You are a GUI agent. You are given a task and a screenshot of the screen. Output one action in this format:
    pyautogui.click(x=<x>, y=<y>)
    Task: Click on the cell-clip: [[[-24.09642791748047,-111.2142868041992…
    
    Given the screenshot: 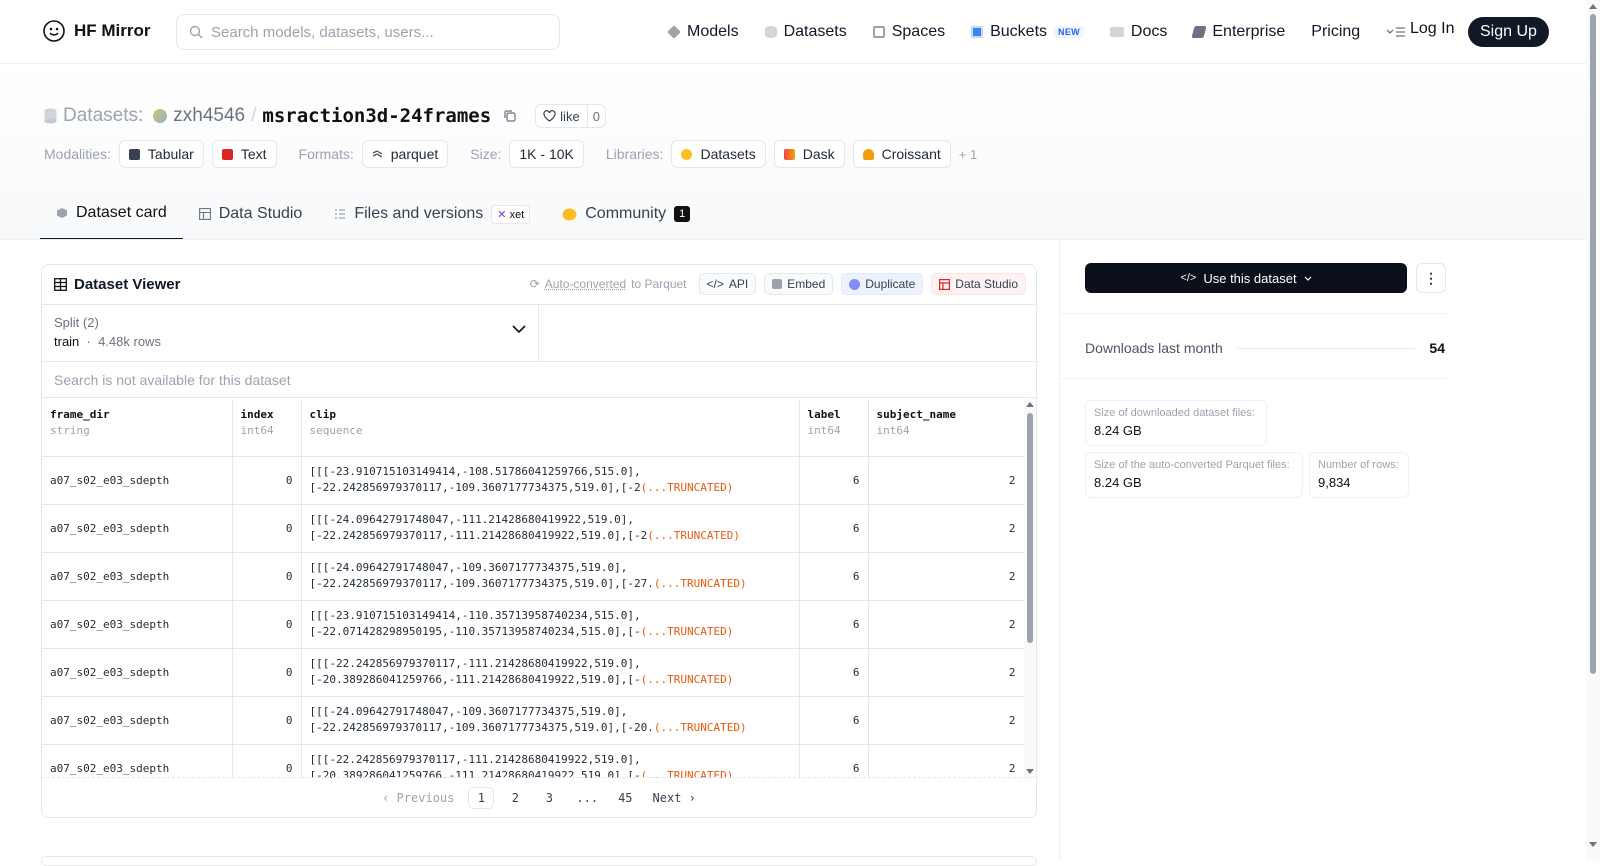 What is the action you would take?
    pyautogui.click(x=550, y=528)
    